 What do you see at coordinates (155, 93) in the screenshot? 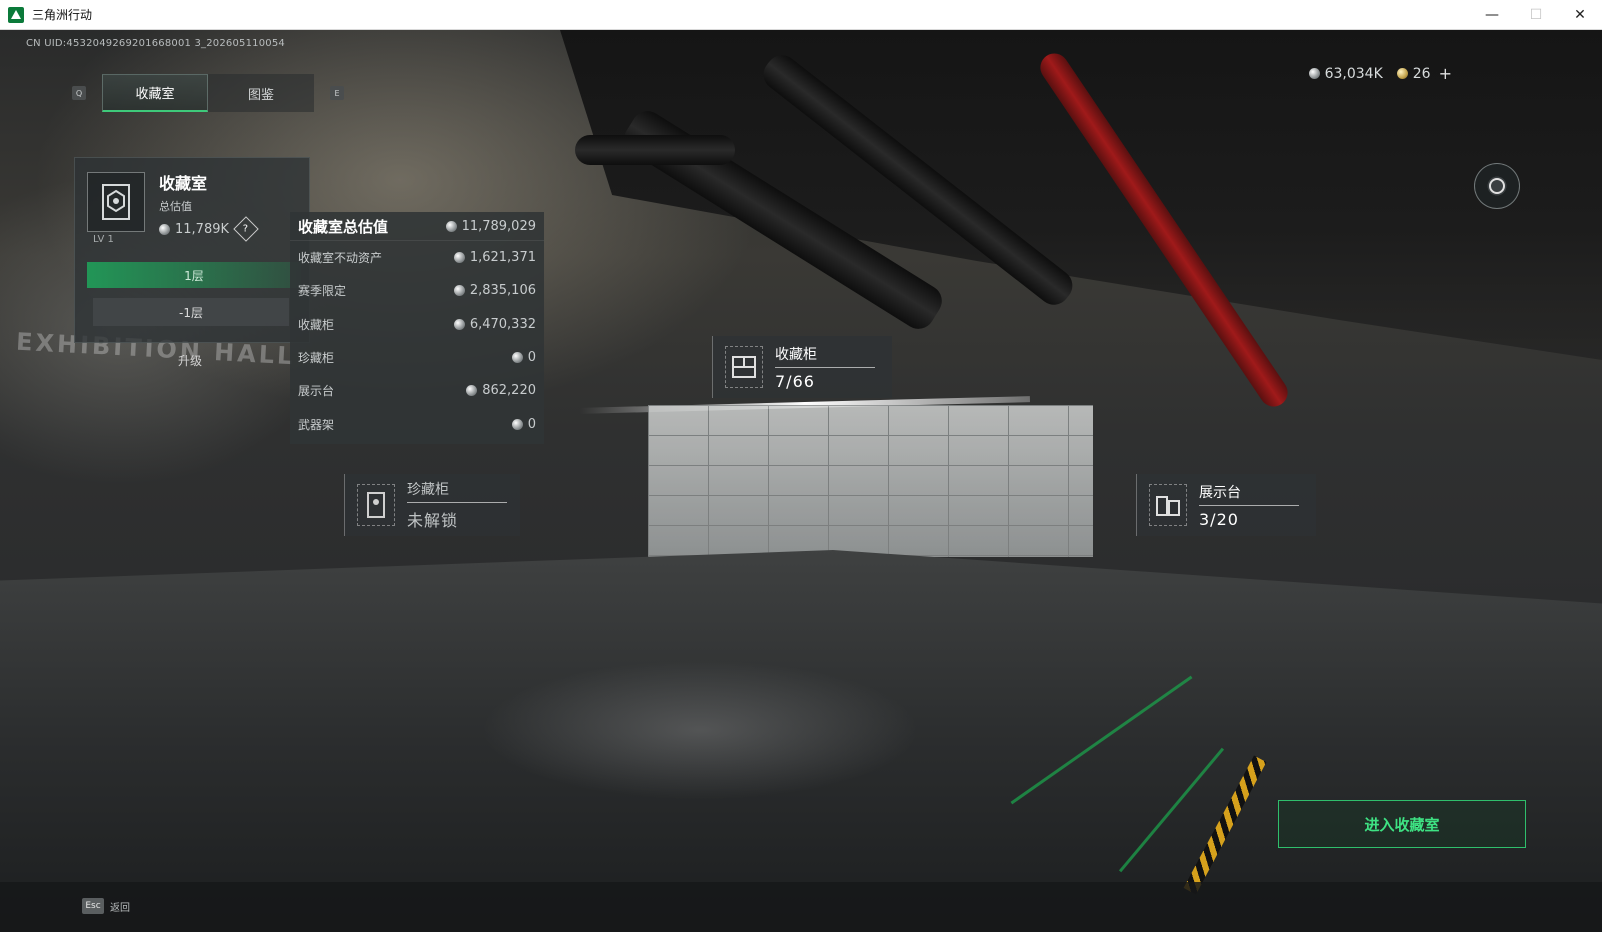
I see `tab-collection-room: 收藏室` at bounding box center [155, 93].